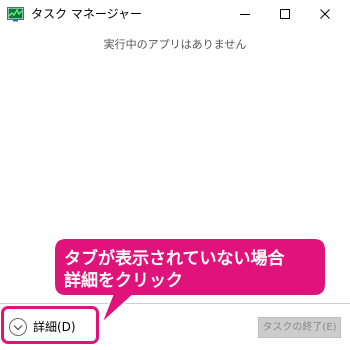 The width and height of the screenshot is (350, 350). I want to click on task-manager-icon, so click(15, 14).